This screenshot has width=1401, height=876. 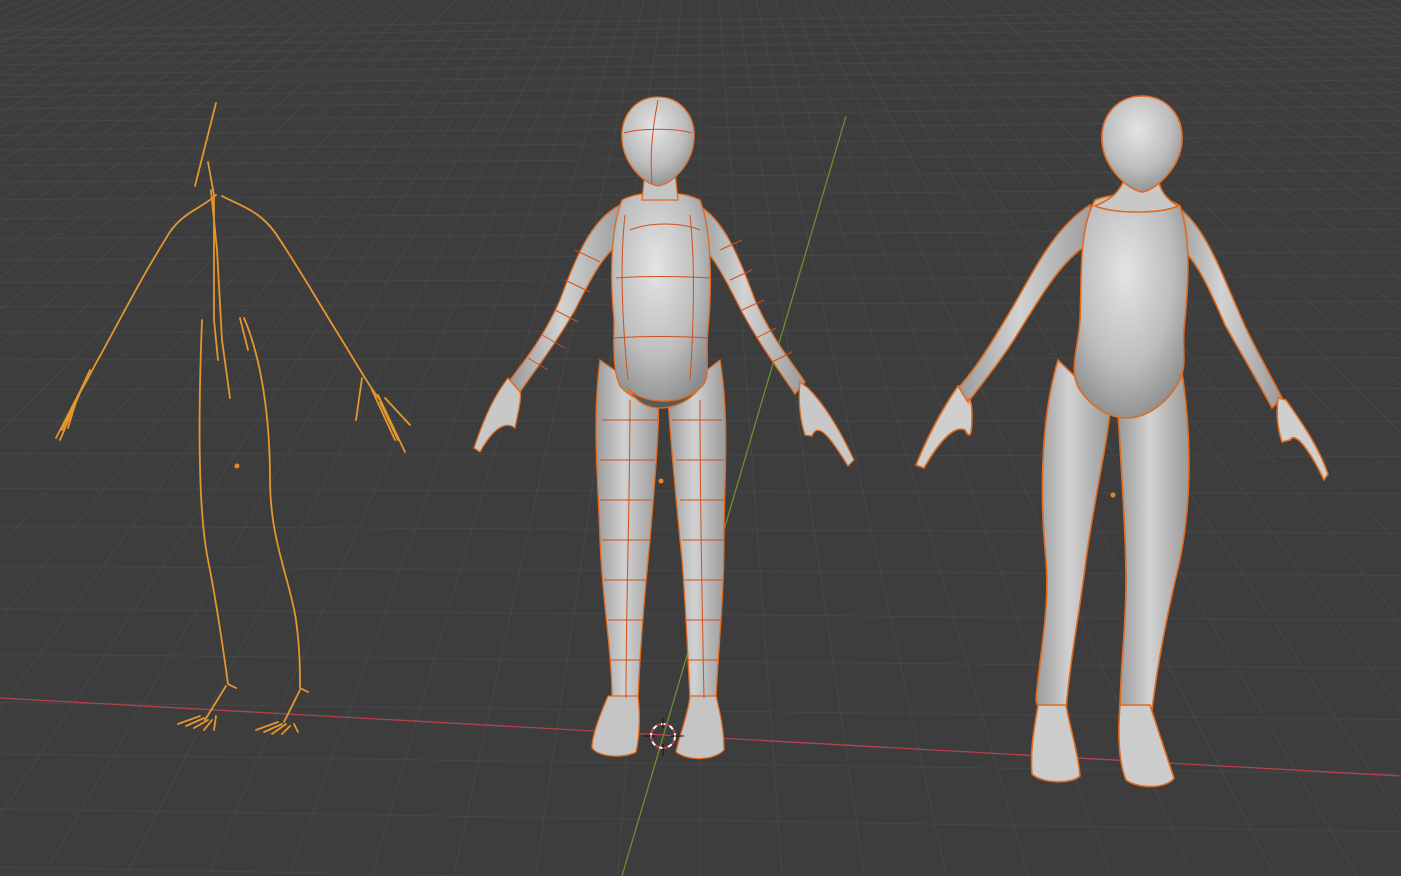 What do you see at coordinates (661, 299) in the screenshot?
I see `lowpoly-torso` at bounding box center [661, 299].